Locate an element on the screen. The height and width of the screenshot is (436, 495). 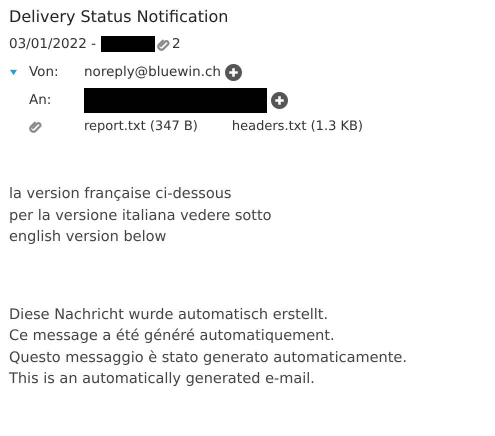
body-text-line: la version française ci-dessous is located at coordinates (120, 194).